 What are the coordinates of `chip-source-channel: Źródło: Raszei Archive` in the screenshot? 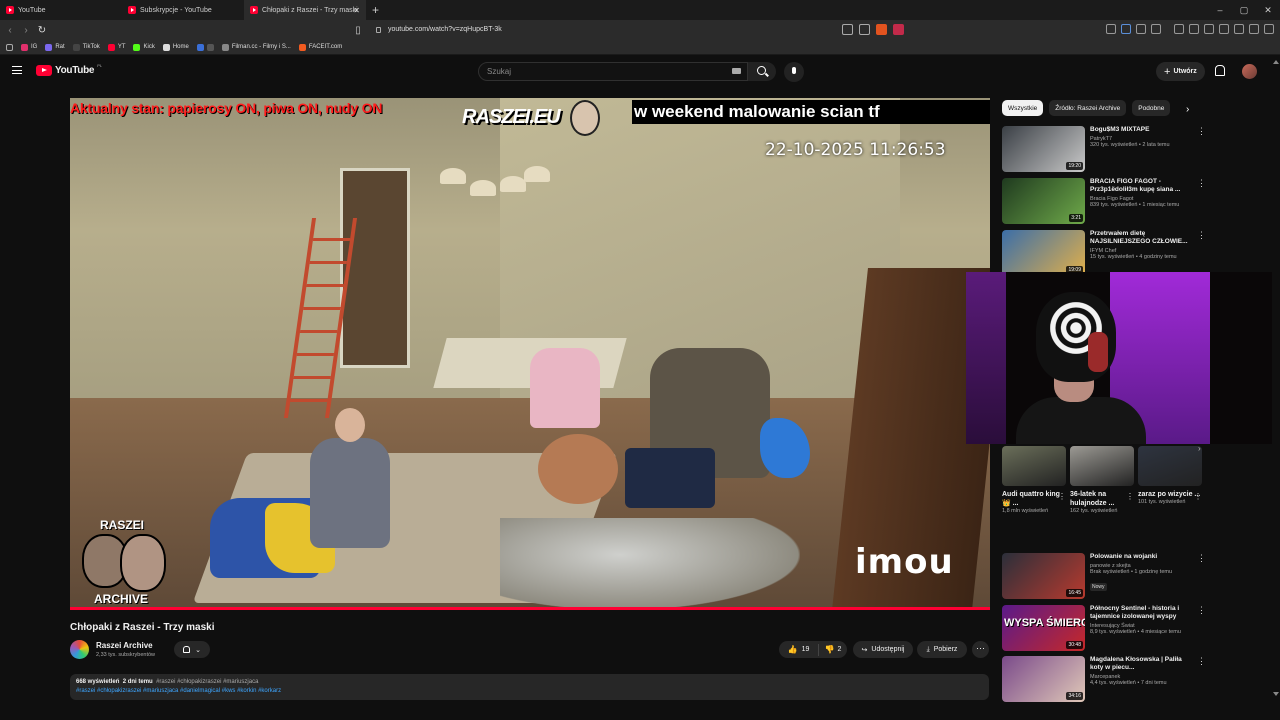 It's located at (1088, 108).